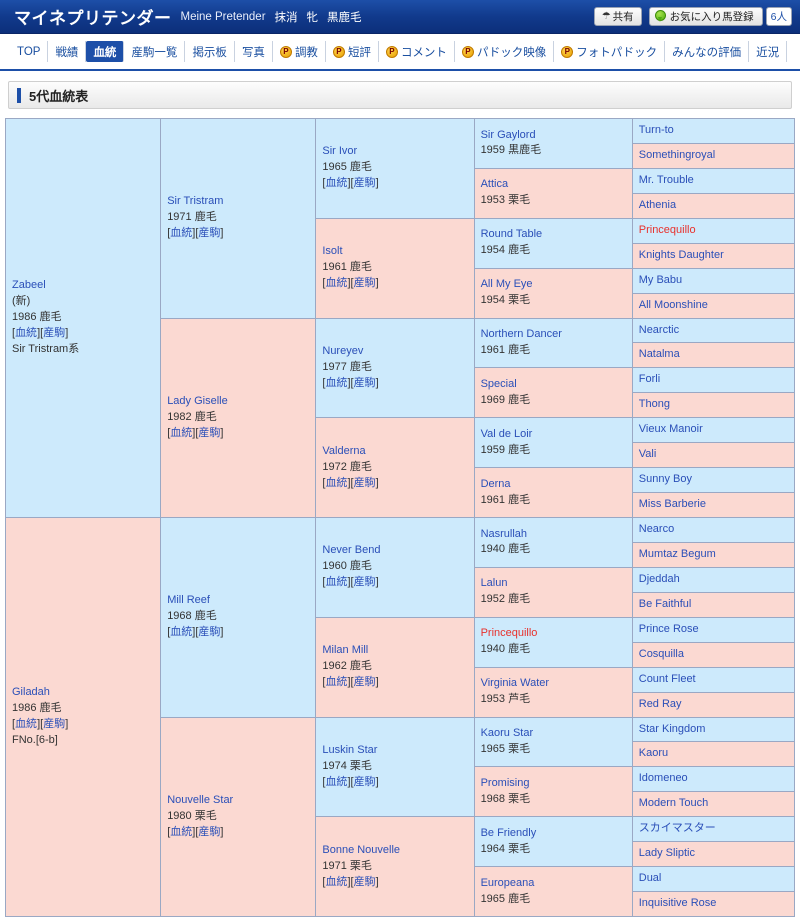  I want to click on horse-link: Thong, so click(713, 405).